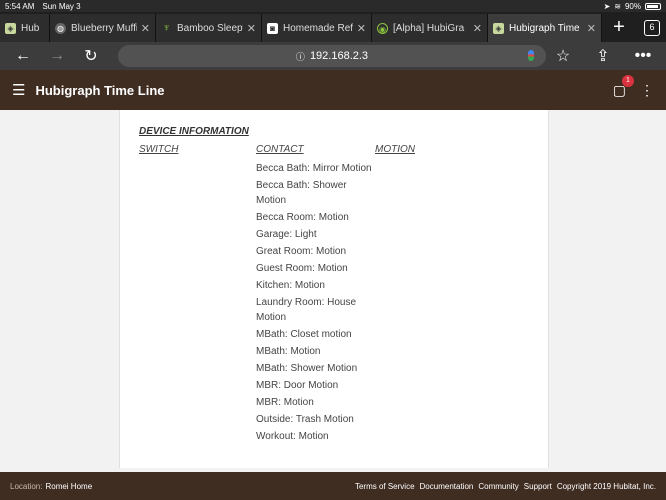 This screenshot has height=500, width=666. I want to click on tab-title: Hub, so click(30, 28).